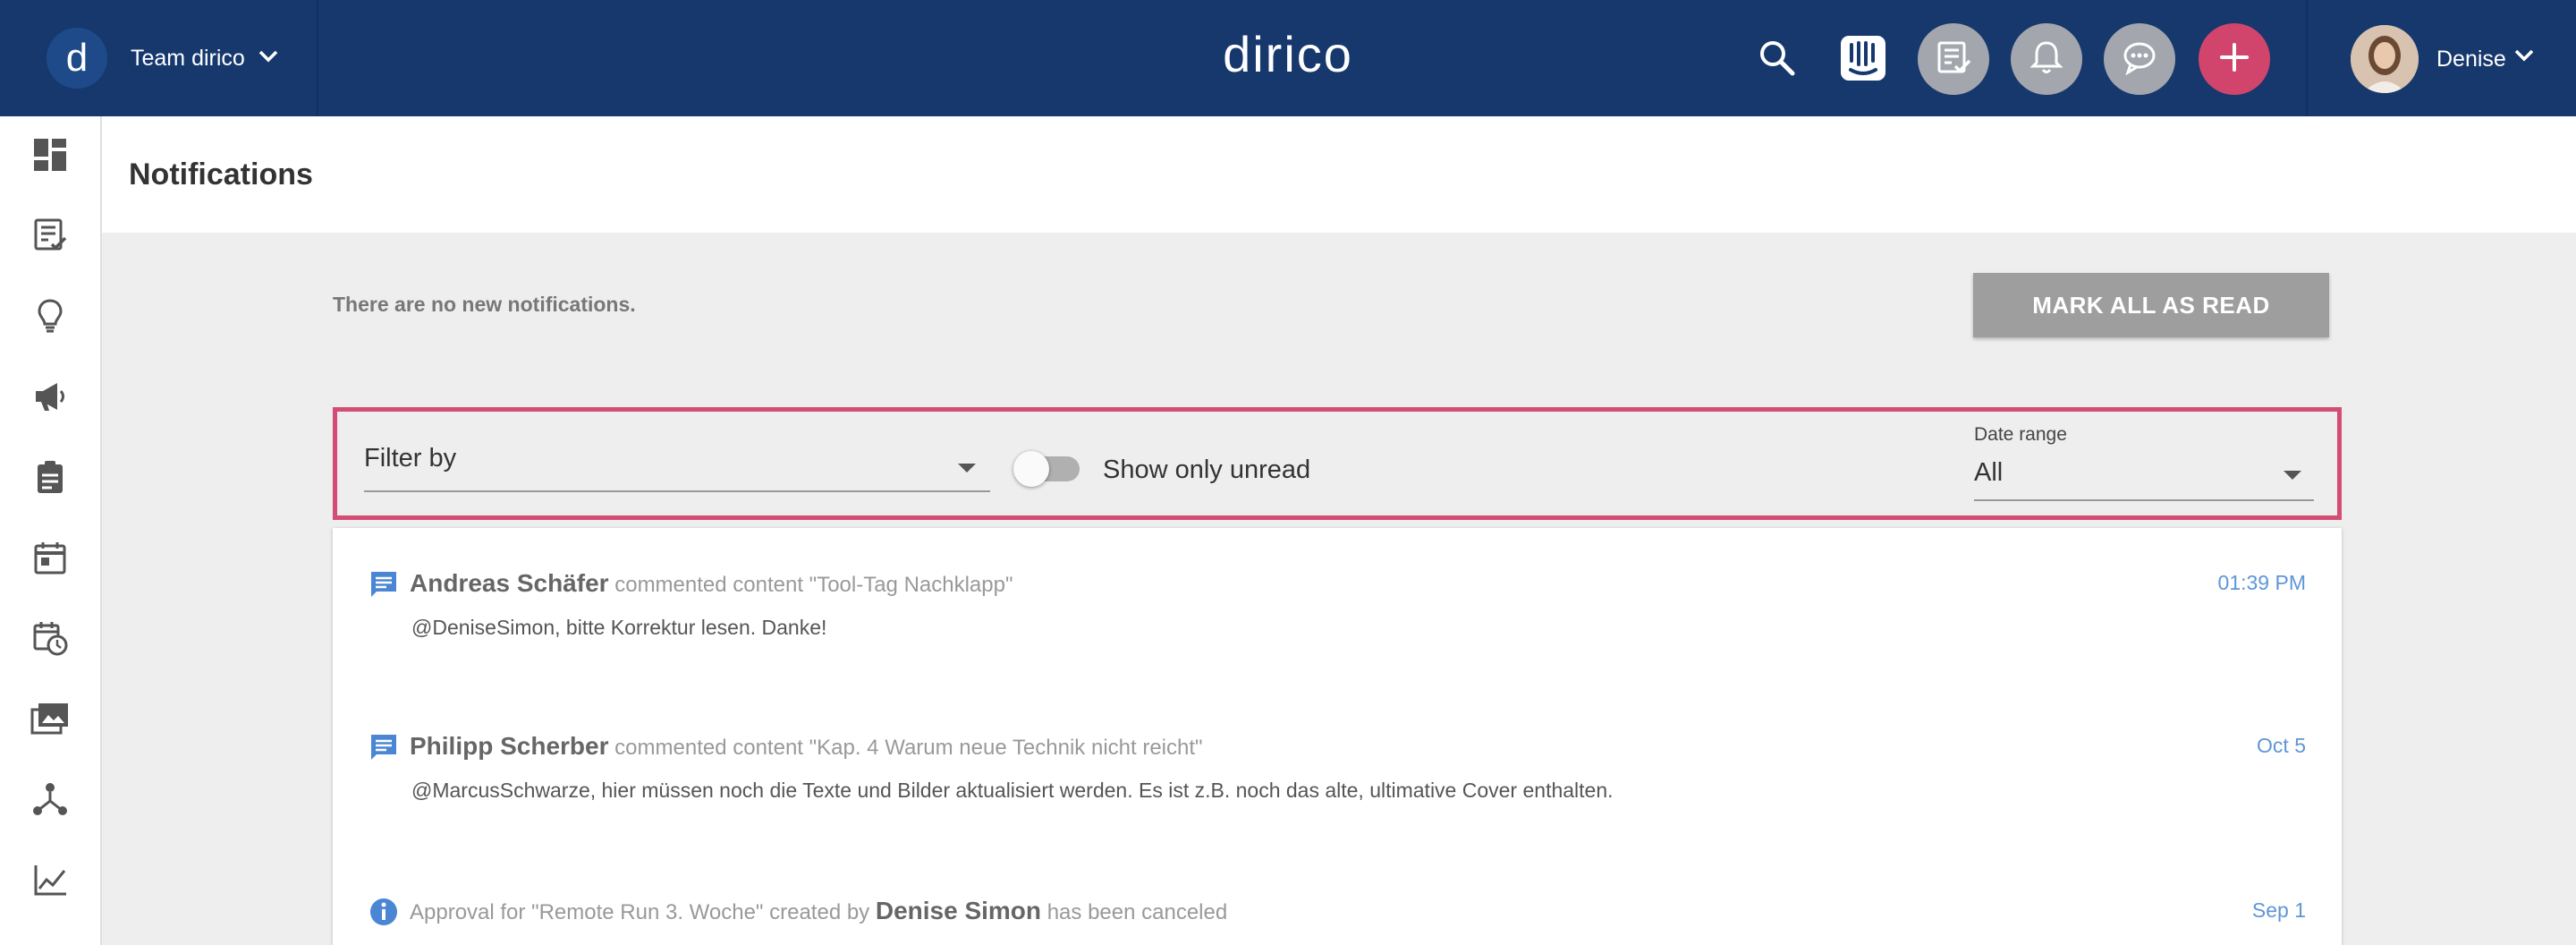 This screenshot has height=945, width=2576. I want to click on date-range-label: Date range, so click(2020, 435).